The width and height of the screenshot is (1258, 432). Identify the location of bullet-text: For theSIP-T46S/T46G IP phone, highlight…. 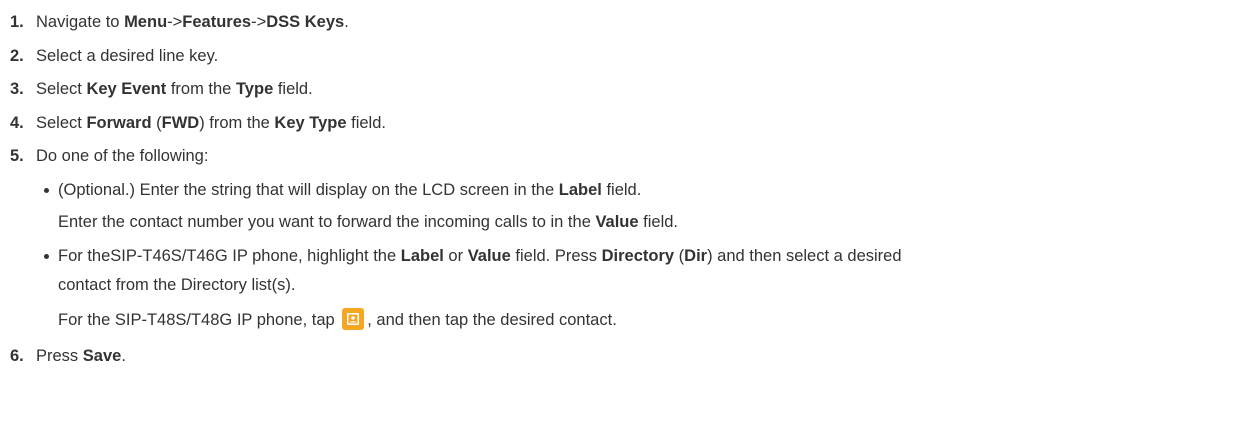
(480, 256).